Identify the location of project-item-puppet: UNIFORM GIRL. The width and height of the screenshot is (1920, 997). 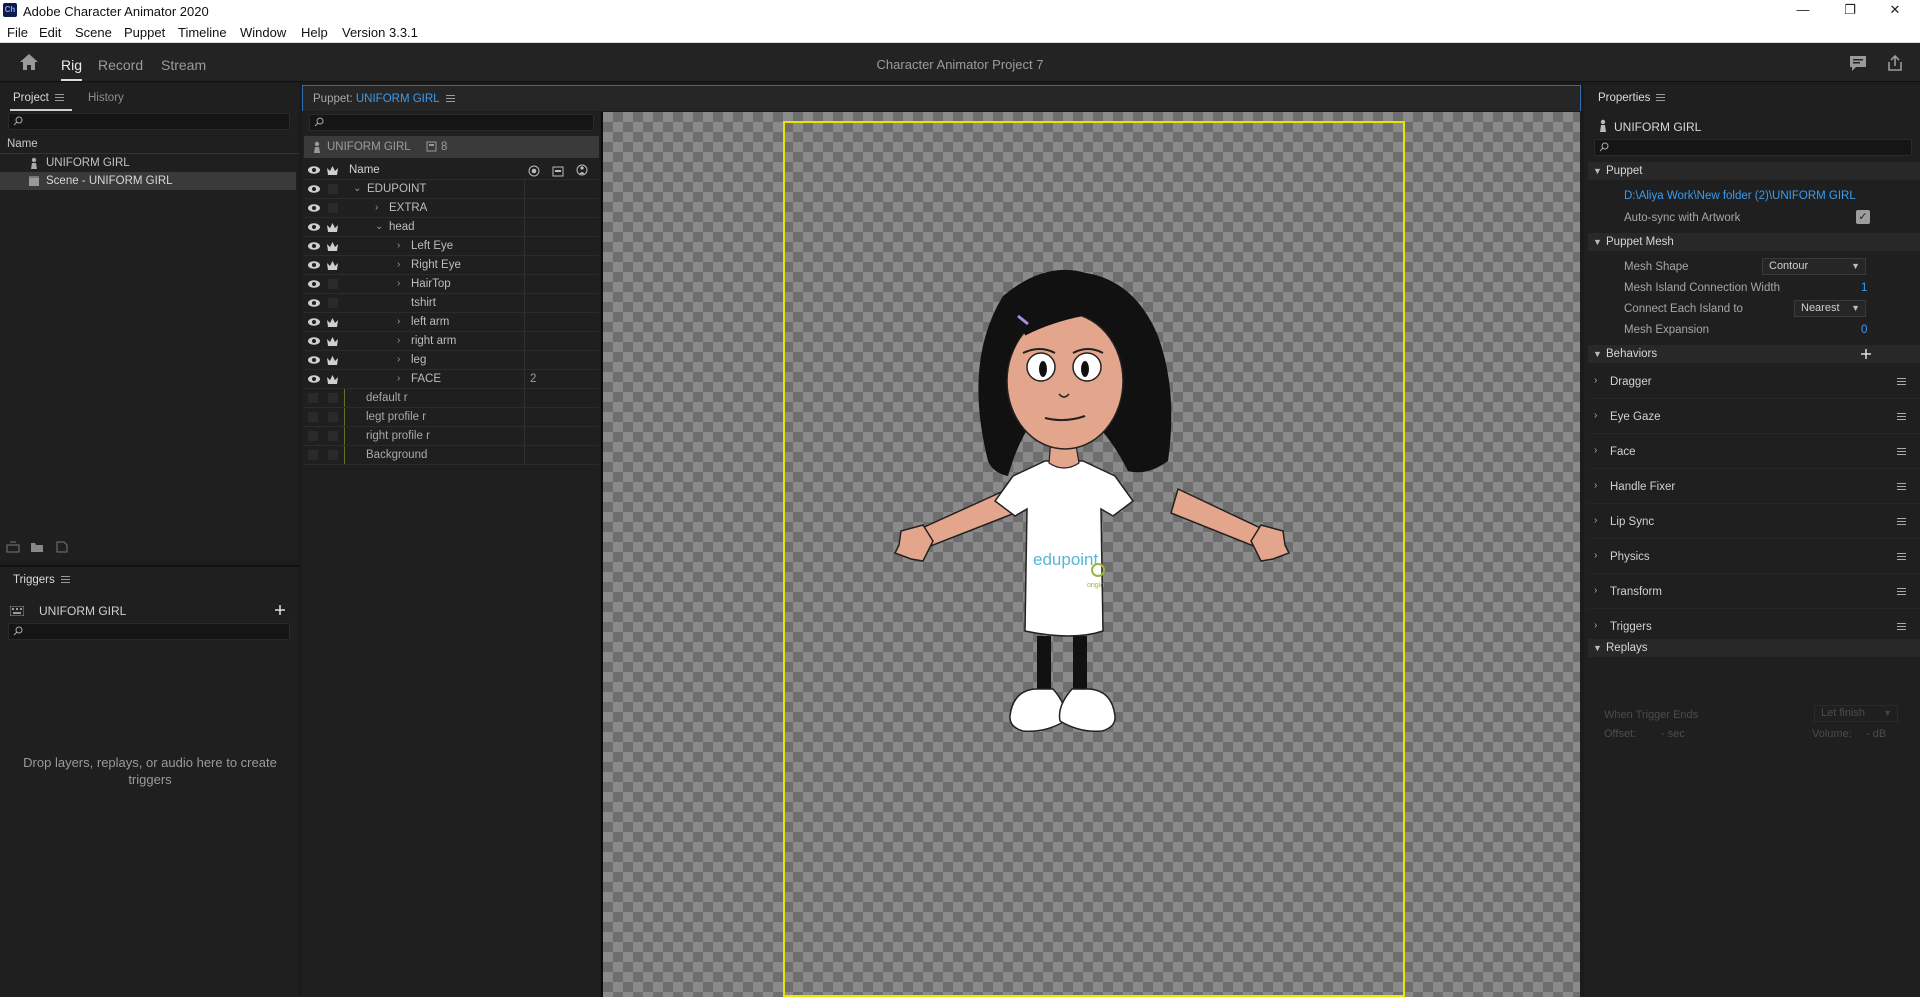
(148, 163).